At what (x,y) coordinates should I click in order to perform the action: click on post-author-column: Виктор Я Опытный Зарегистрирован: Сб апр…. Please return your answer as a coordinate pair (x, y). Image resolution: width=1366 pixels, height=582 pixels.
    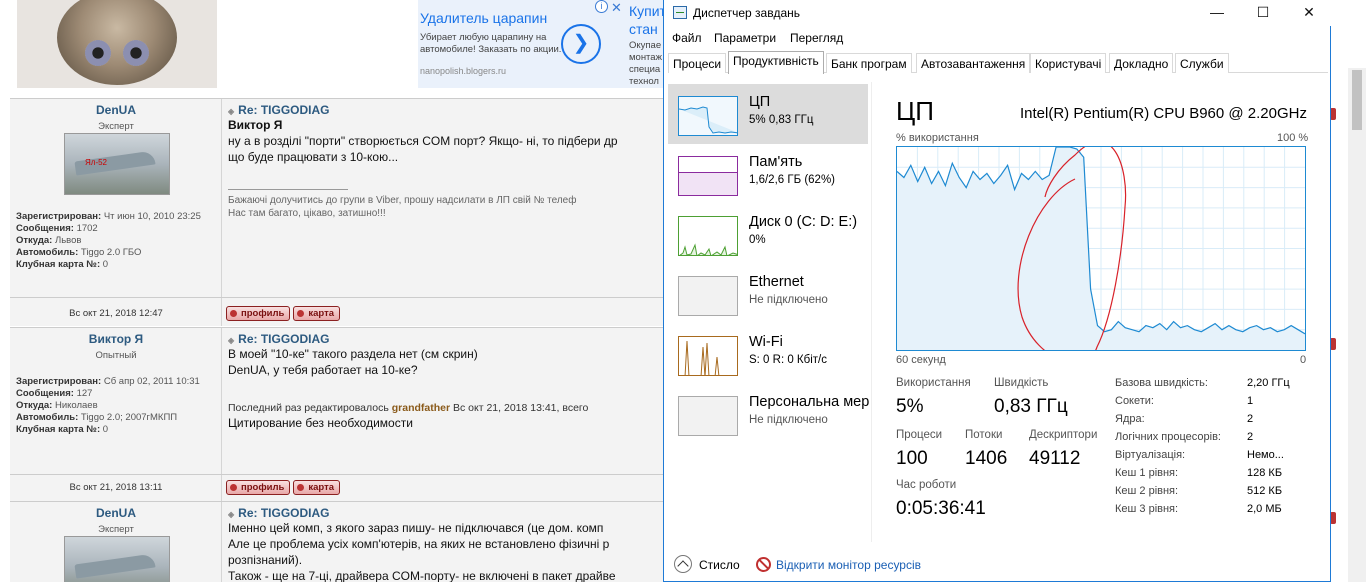
    Looking at the image, I should click on (116, 414).